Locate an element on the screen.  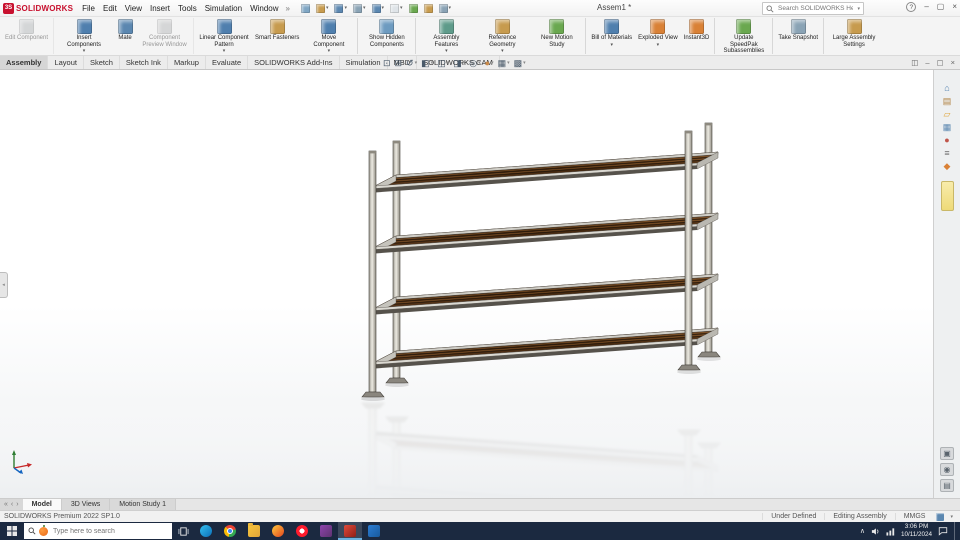
status-item: MMGS is located at coordinates (914, 516).